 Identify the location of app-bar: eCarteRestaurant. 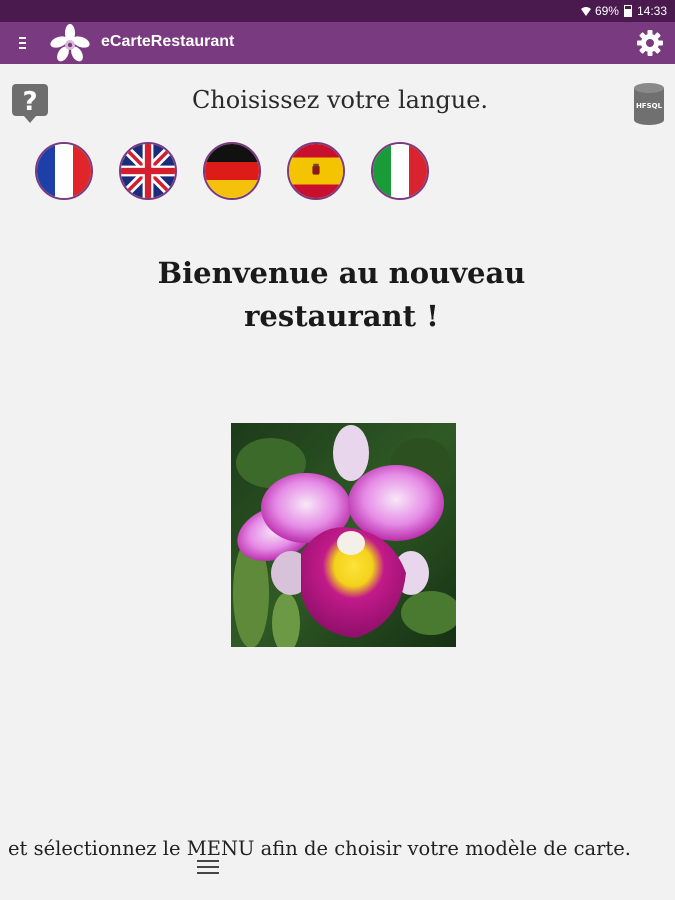
(337, 43).